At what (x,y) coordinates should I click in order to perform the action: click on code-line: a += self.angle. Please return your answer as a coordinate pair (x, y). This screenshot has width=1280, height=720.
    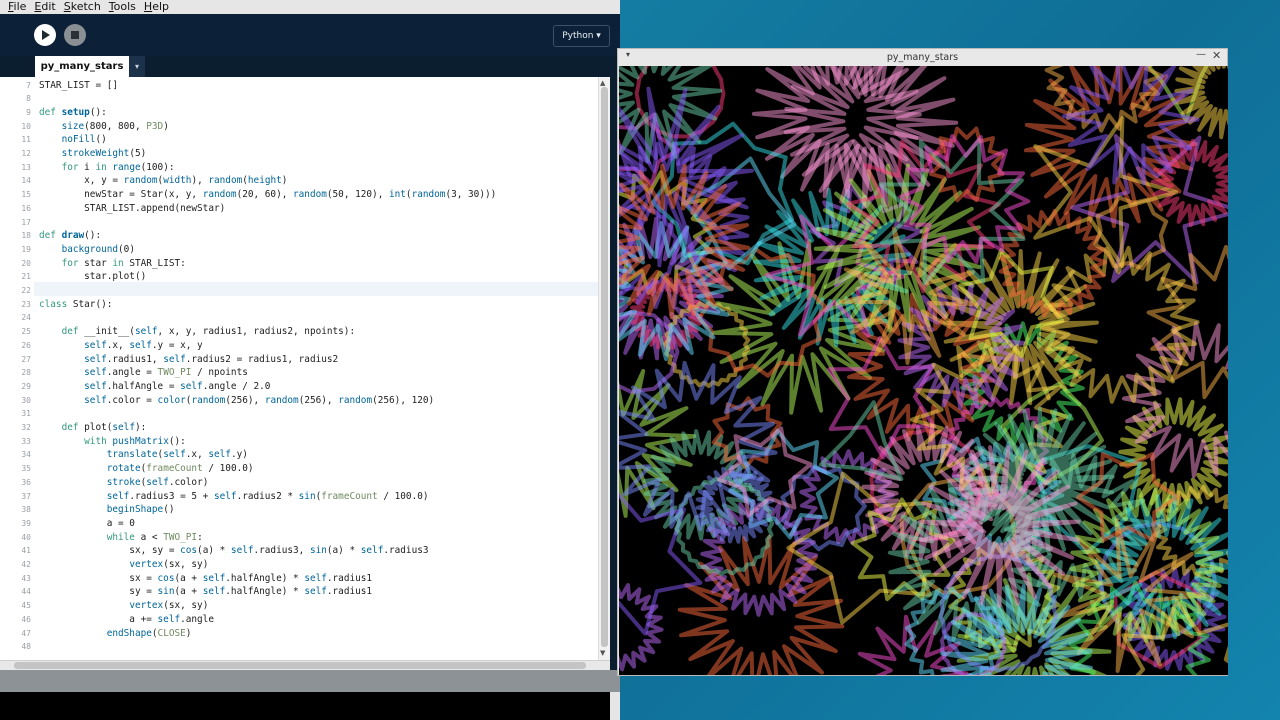
    Looking at the image, I should click on (126, 620).